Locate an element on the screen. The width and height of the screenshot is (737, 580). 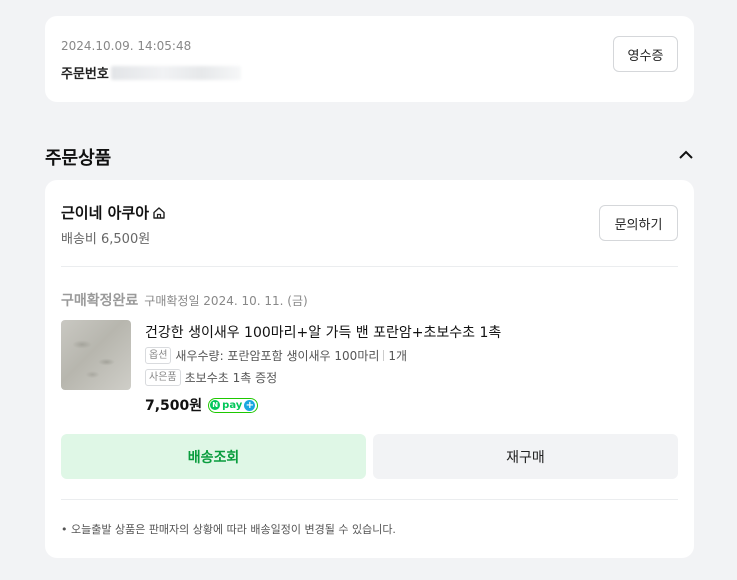
quantity: 1개 is located at coordinates (398, 356).